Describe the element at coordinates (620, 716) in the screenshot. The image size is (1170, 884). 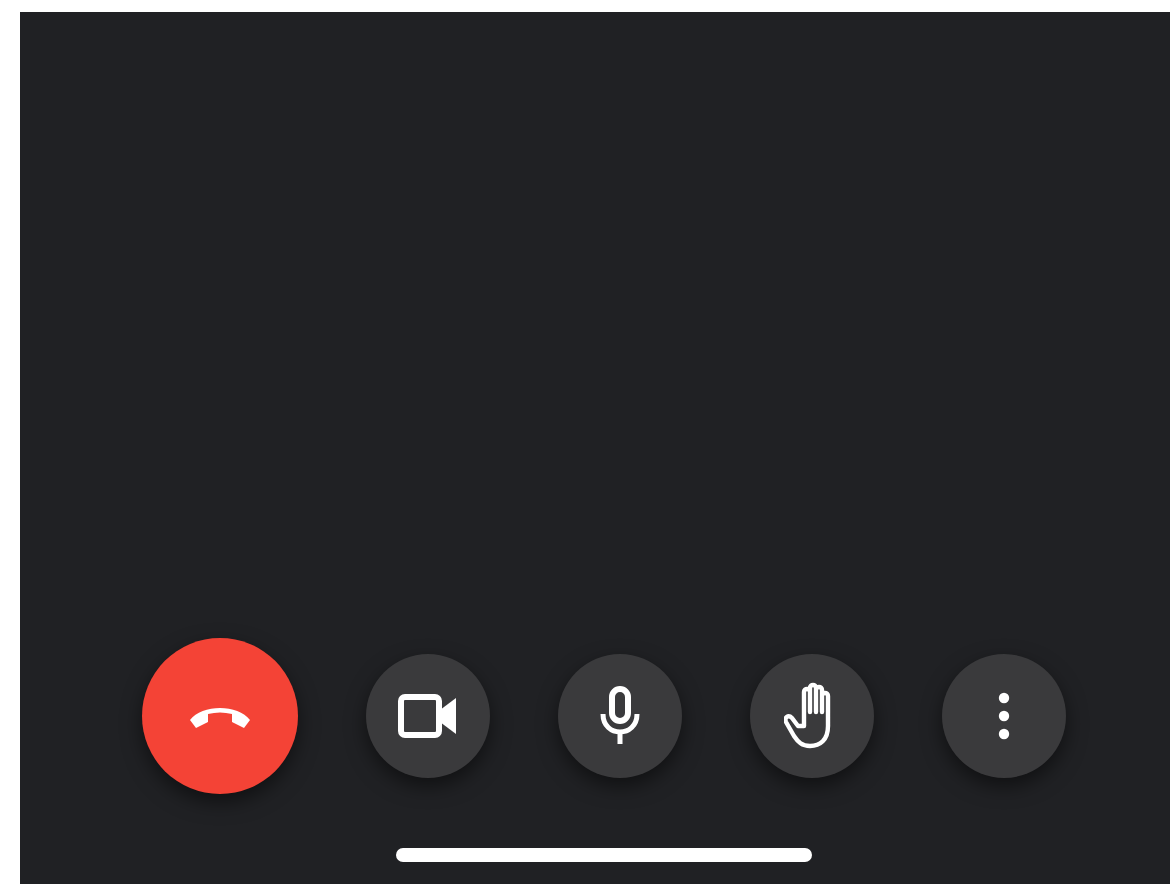
I see `microphone-icon` at that location.